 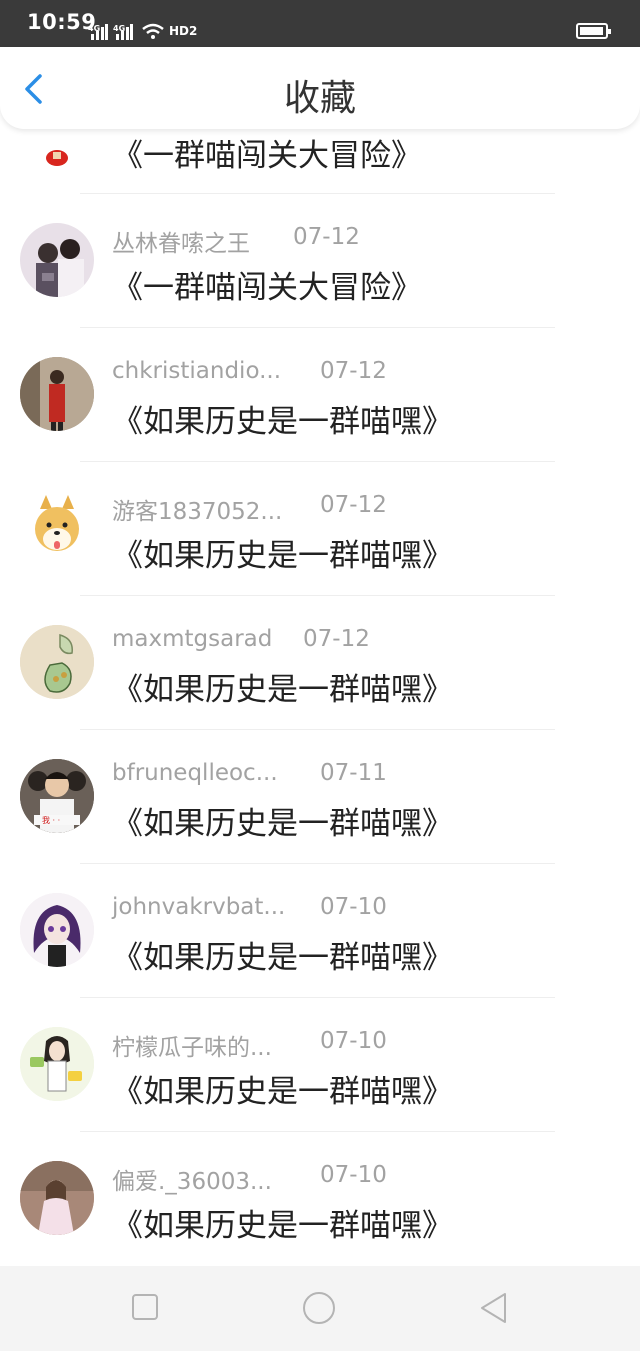 I want to click on svg-text: 我 · ·, so click(x=51, y=820).